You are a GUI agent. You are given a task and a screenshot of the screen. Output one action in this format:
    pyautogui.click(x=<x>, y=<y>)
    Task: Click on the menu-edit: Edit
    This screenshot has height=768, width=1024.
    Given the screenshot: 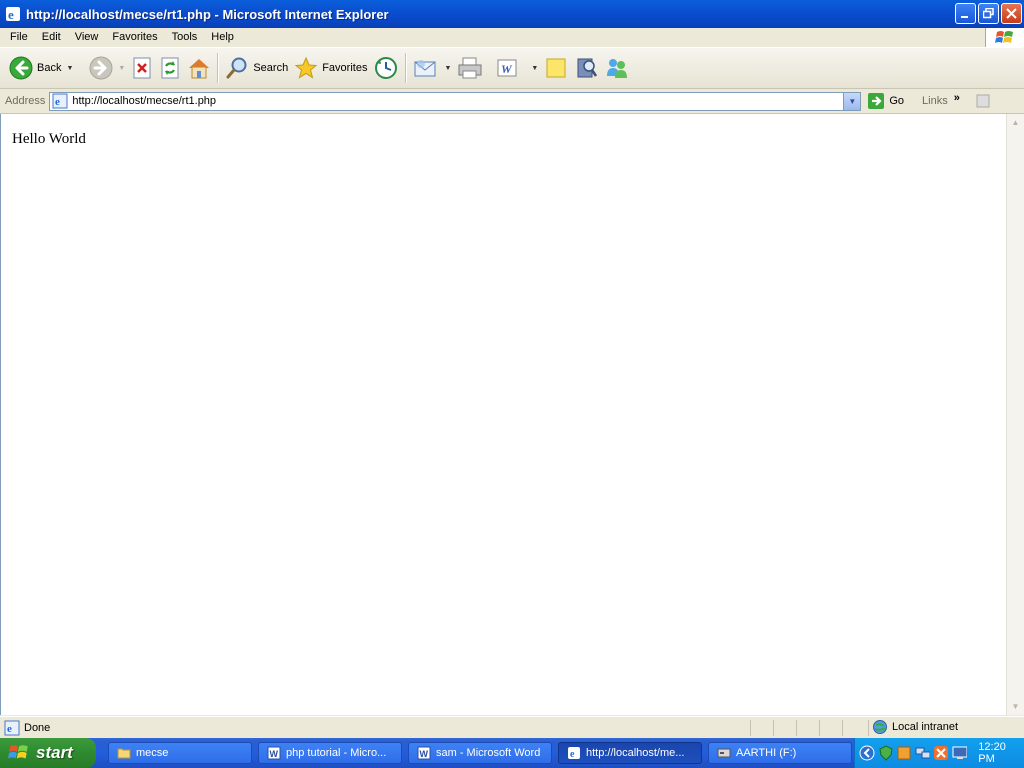 What is the action you would take?
    pyautogui.click(x=51, y=37)
    